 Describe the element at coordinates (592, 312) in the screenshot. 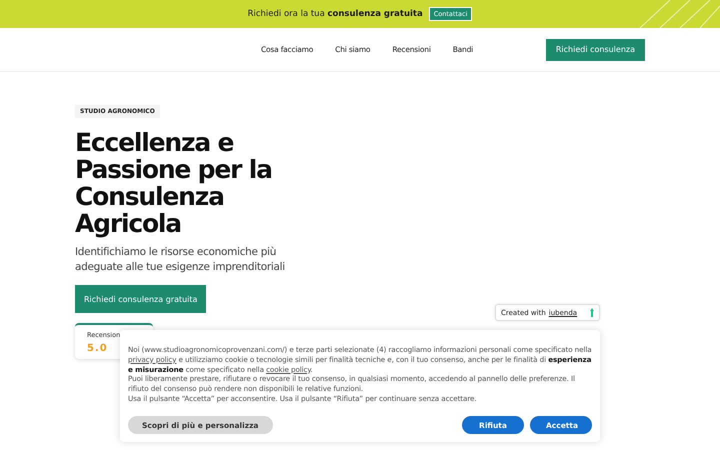

I see `arrow-icon` at that location.